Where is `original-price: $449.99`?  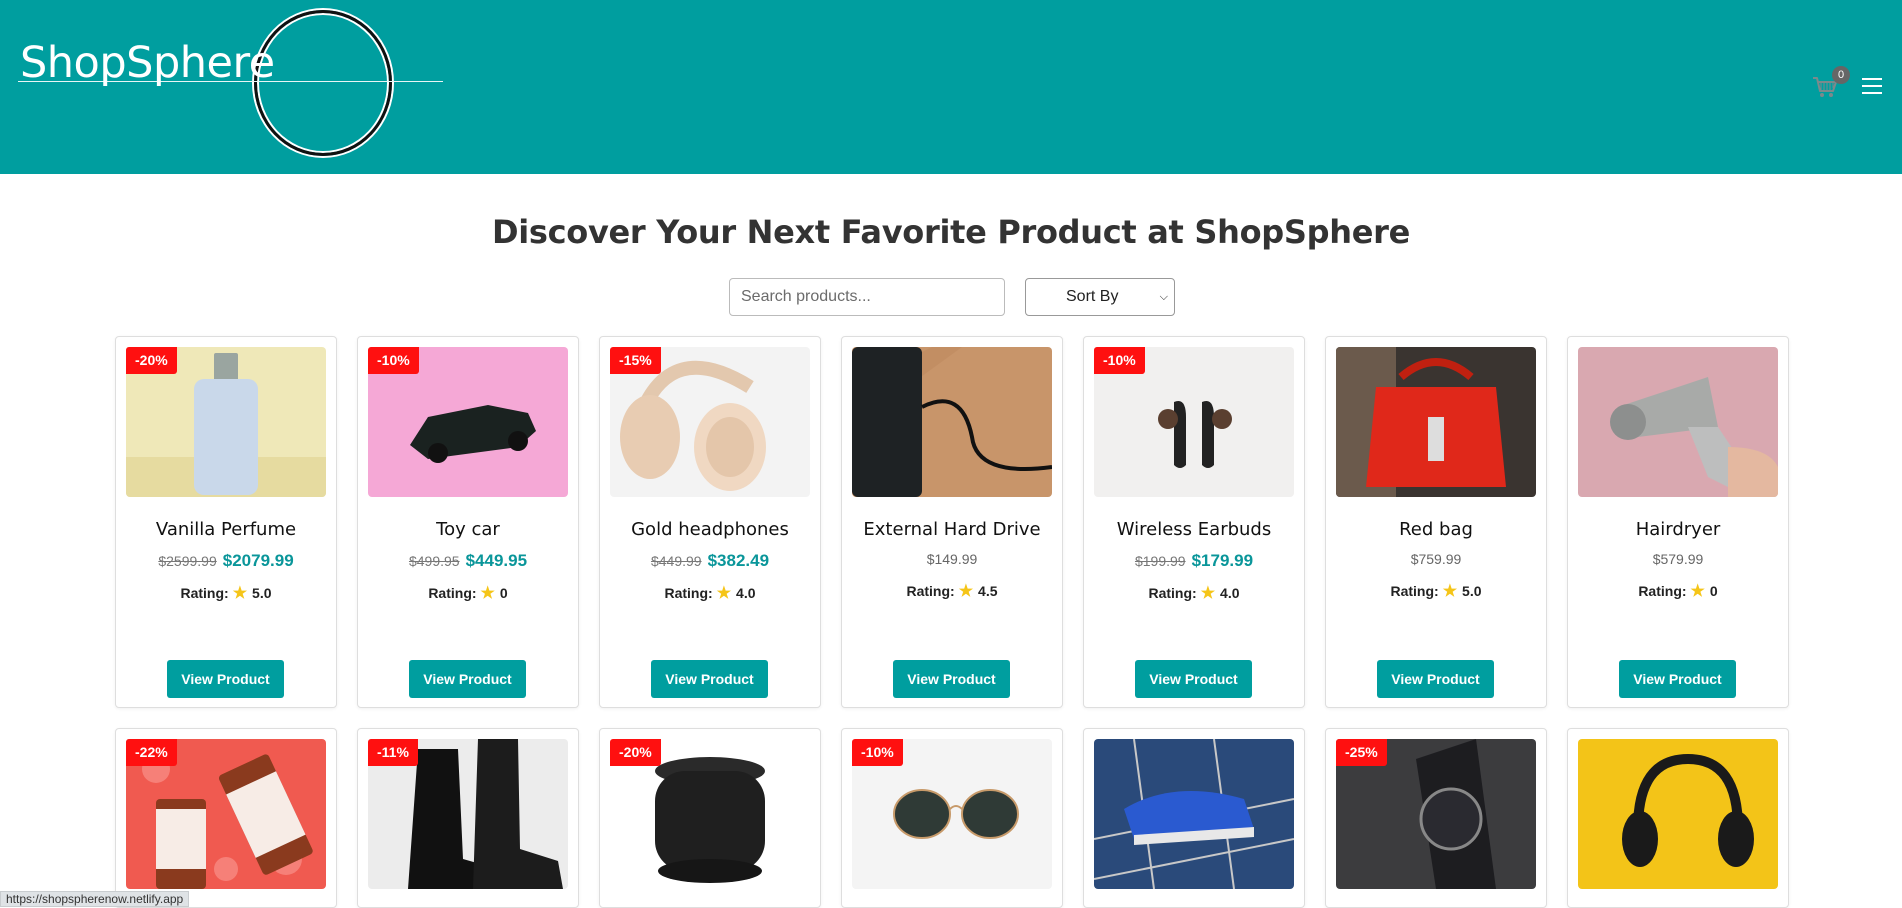 original-price: $449.99 is located at coordinates (676, 561).